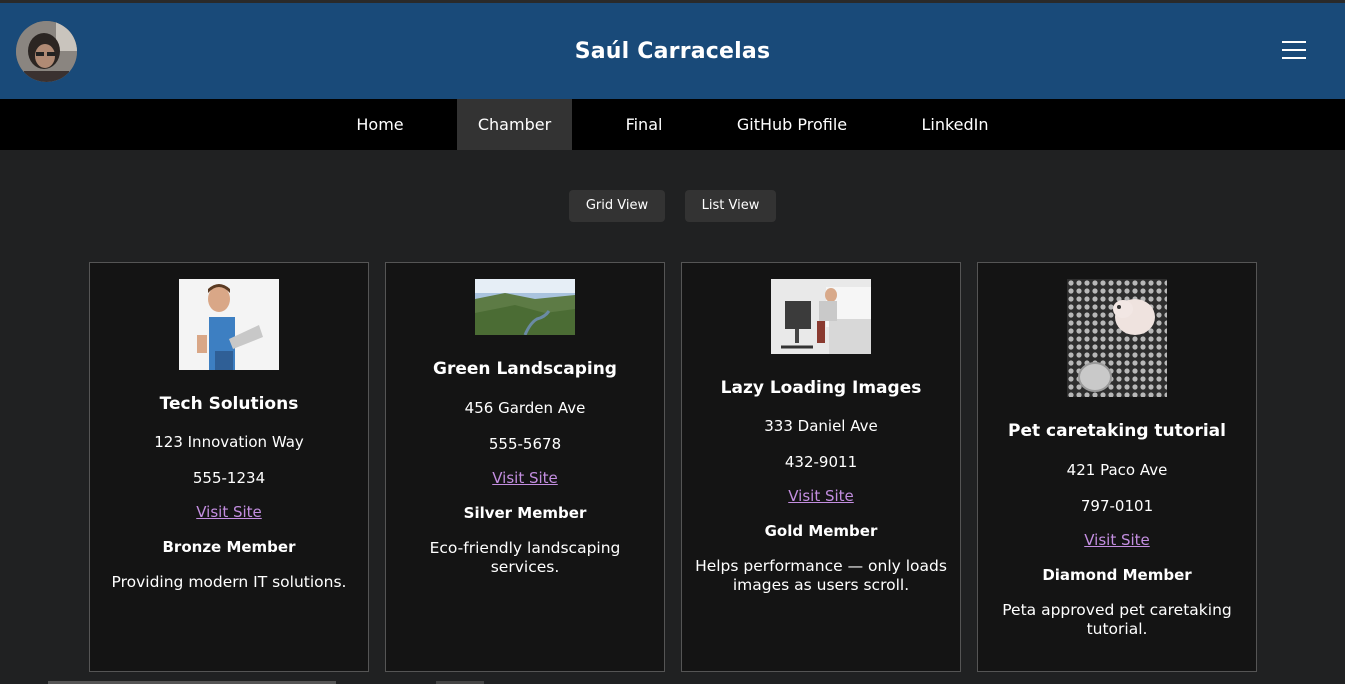 This screenshot has width=1345, height=684. Describe the element at coordinates (821, 462) in the screenshot. I see `member-phone: 432-9011` at that location.